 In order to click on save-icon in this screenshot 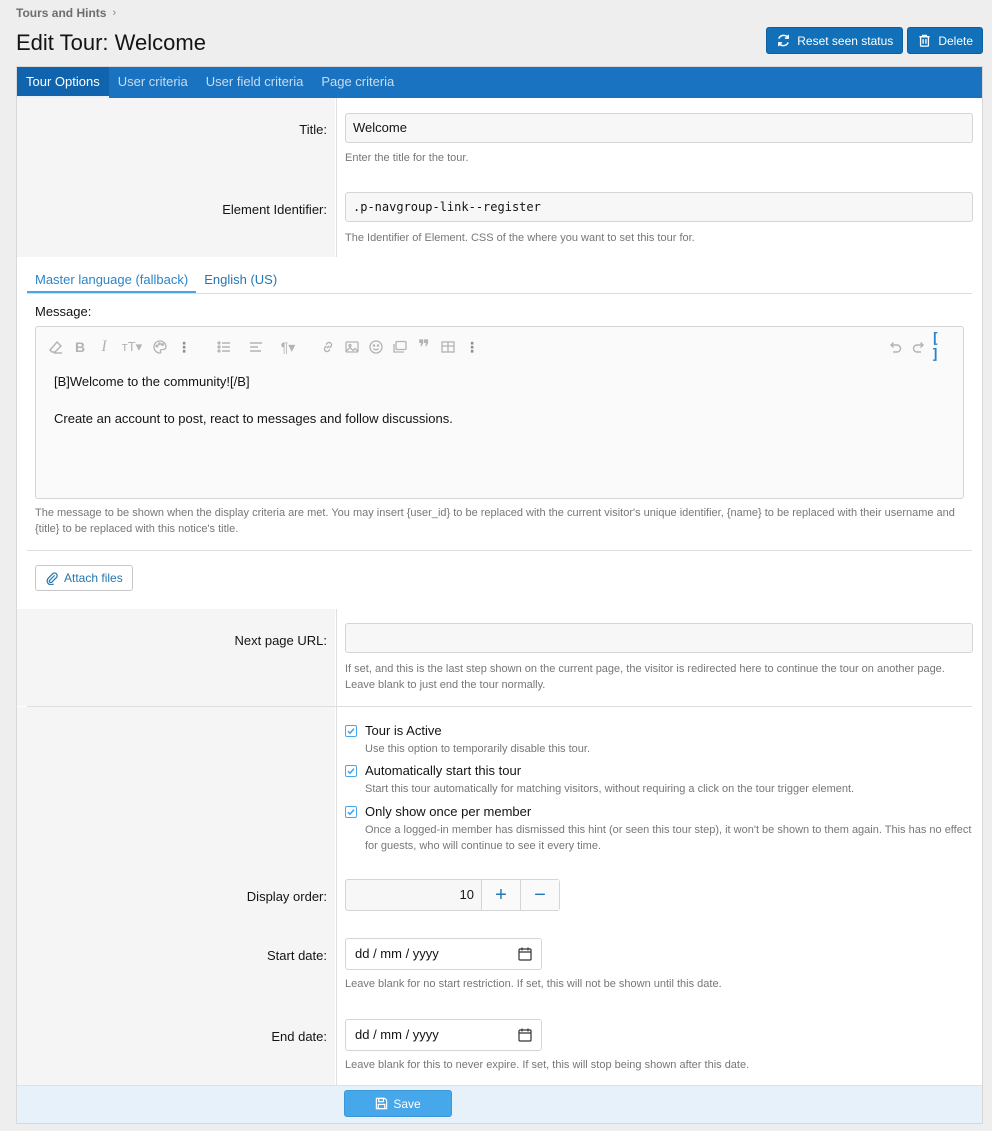, I will do `click(382, 1103)`.